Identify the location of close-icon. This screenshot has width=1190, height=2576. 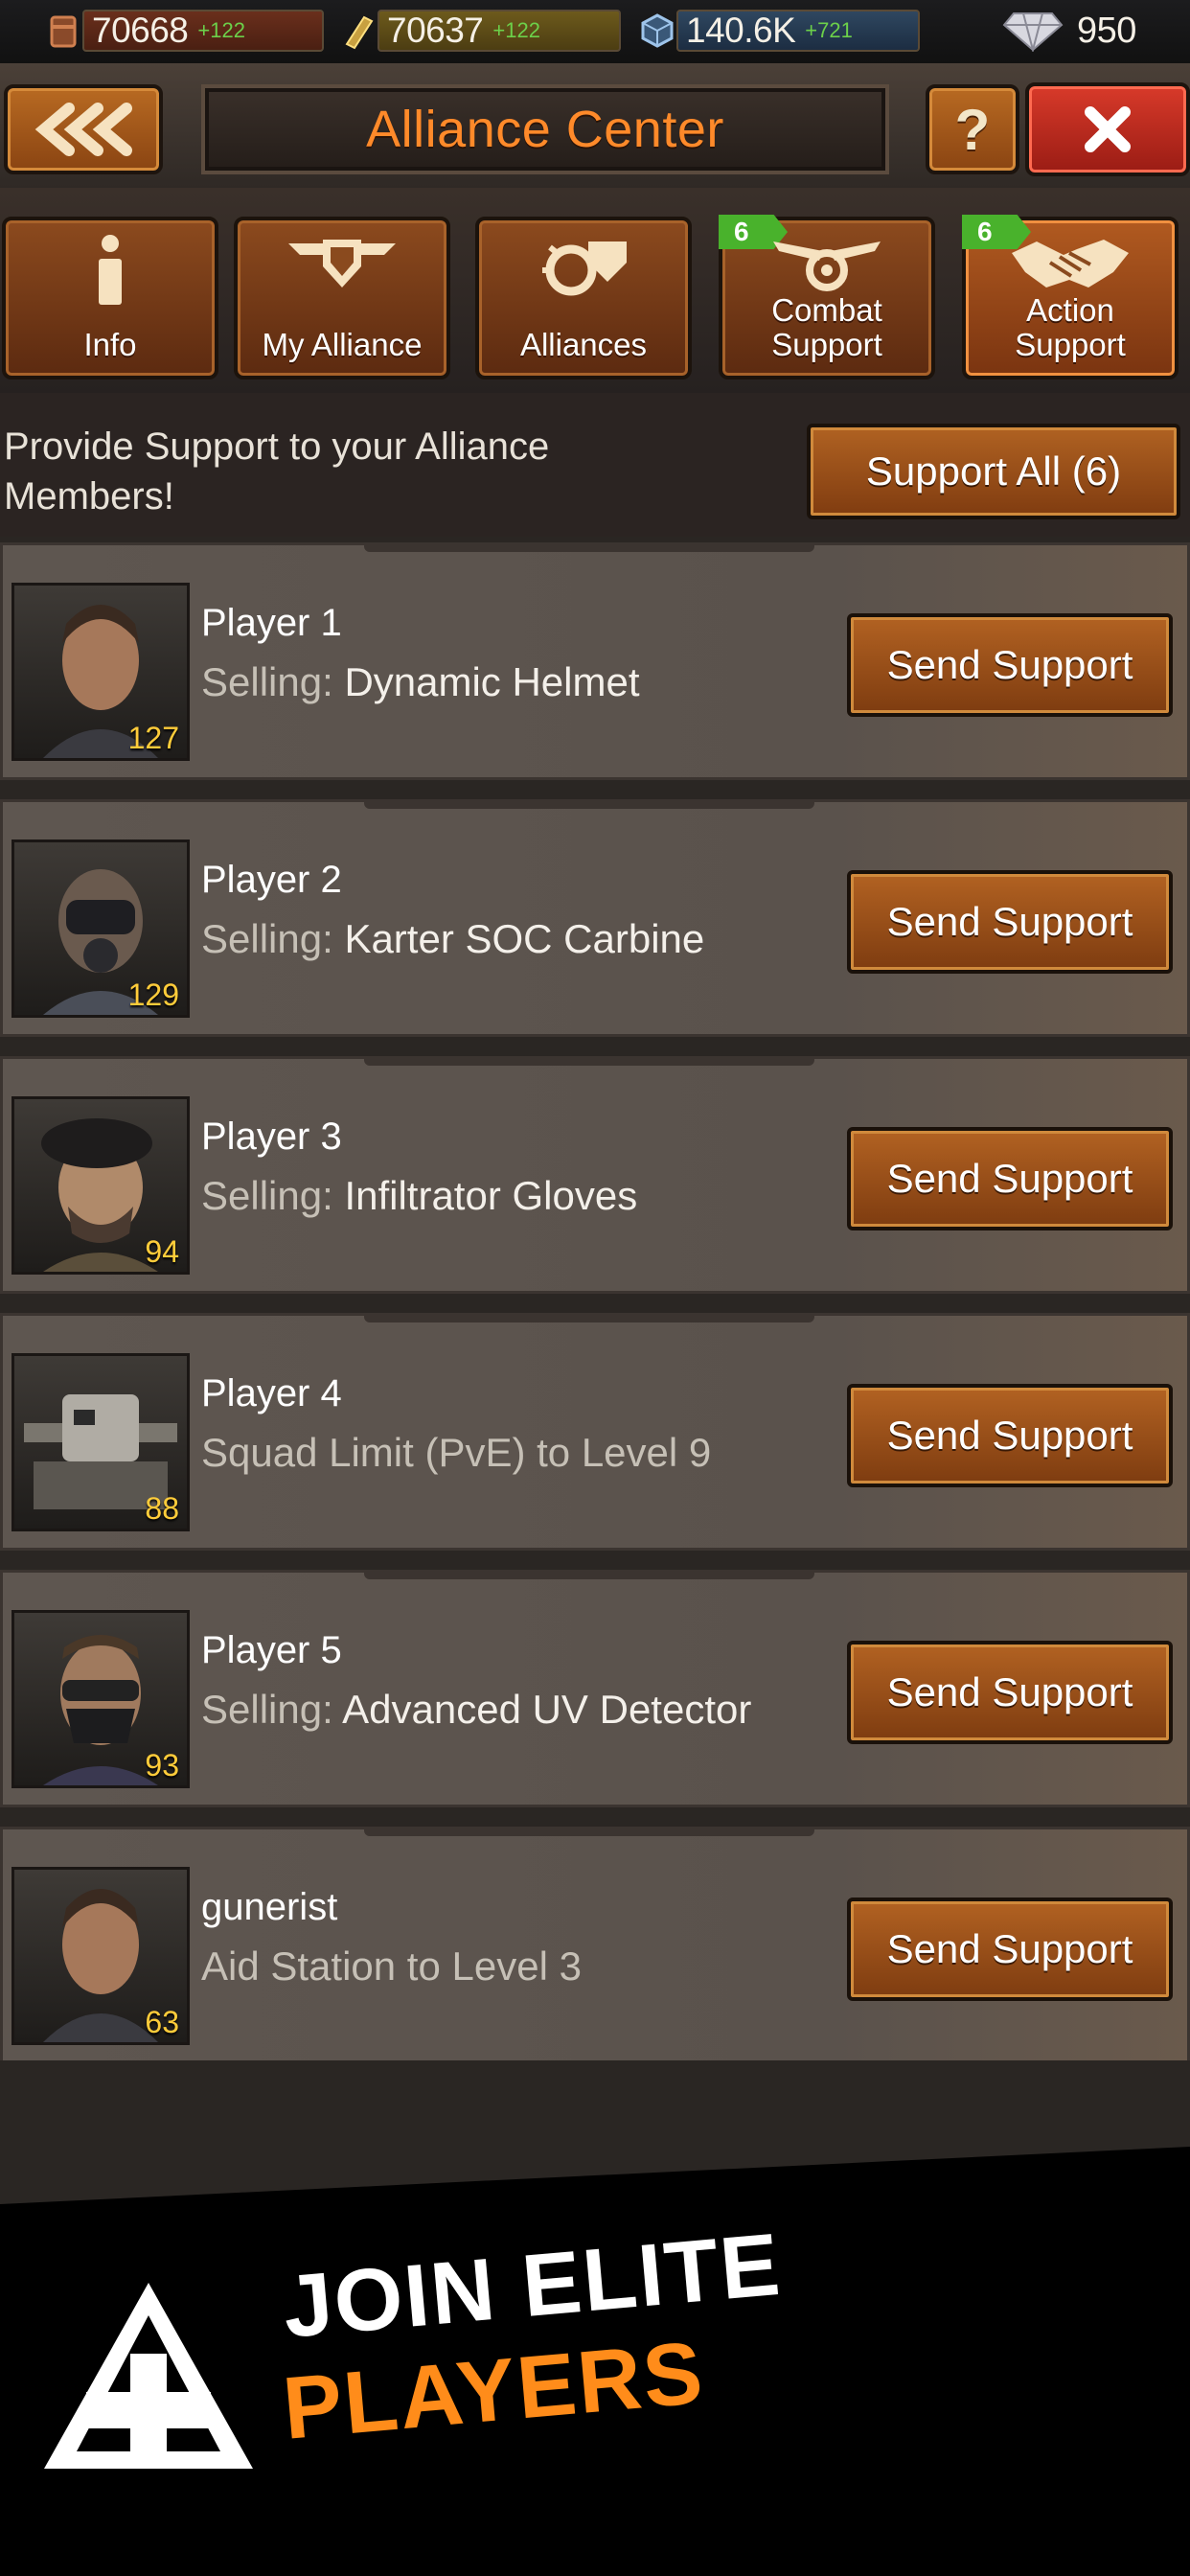
(1108, 129).